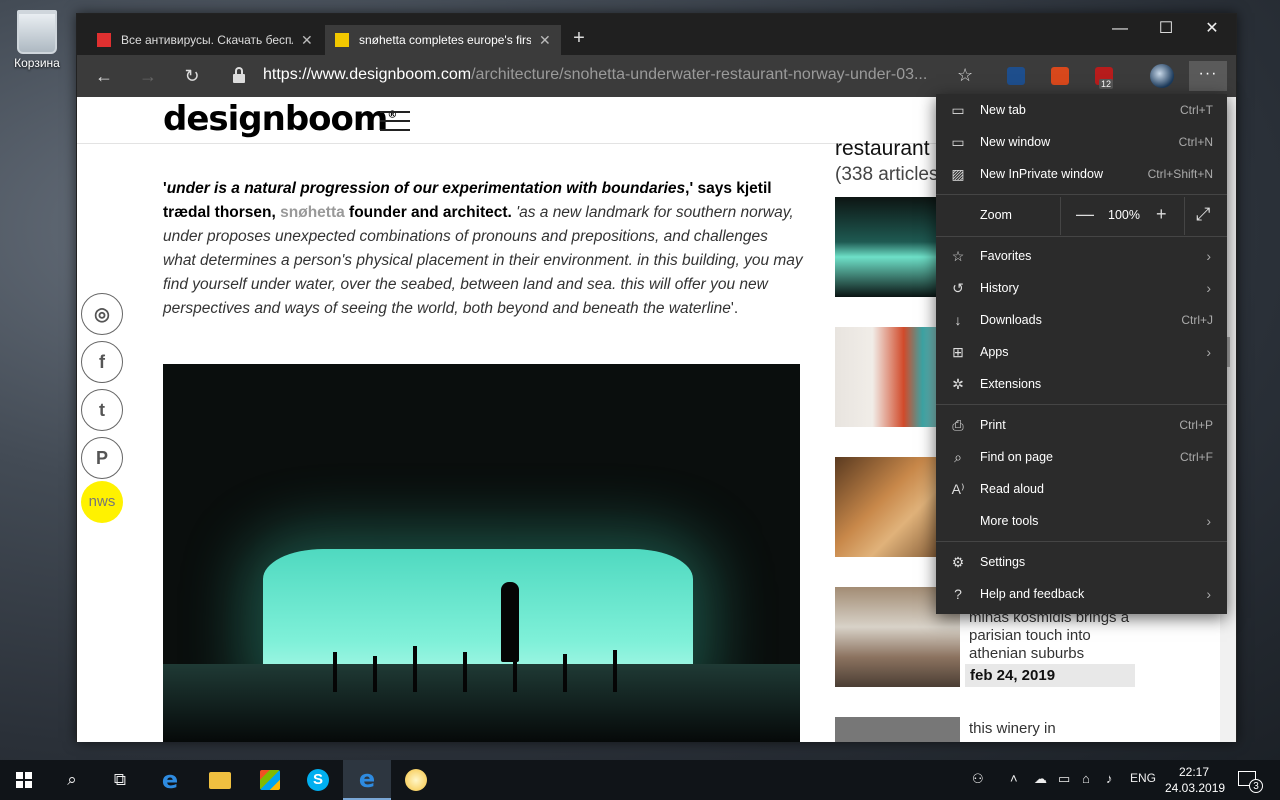 Image resolution: width=1280 pixels, height=800 pixels. What do you see at coordinates (443, 40) in the screenshot?
I see `tab-designboom: snøhetta completes europe's first ✕` at bounding box center [443, 40].